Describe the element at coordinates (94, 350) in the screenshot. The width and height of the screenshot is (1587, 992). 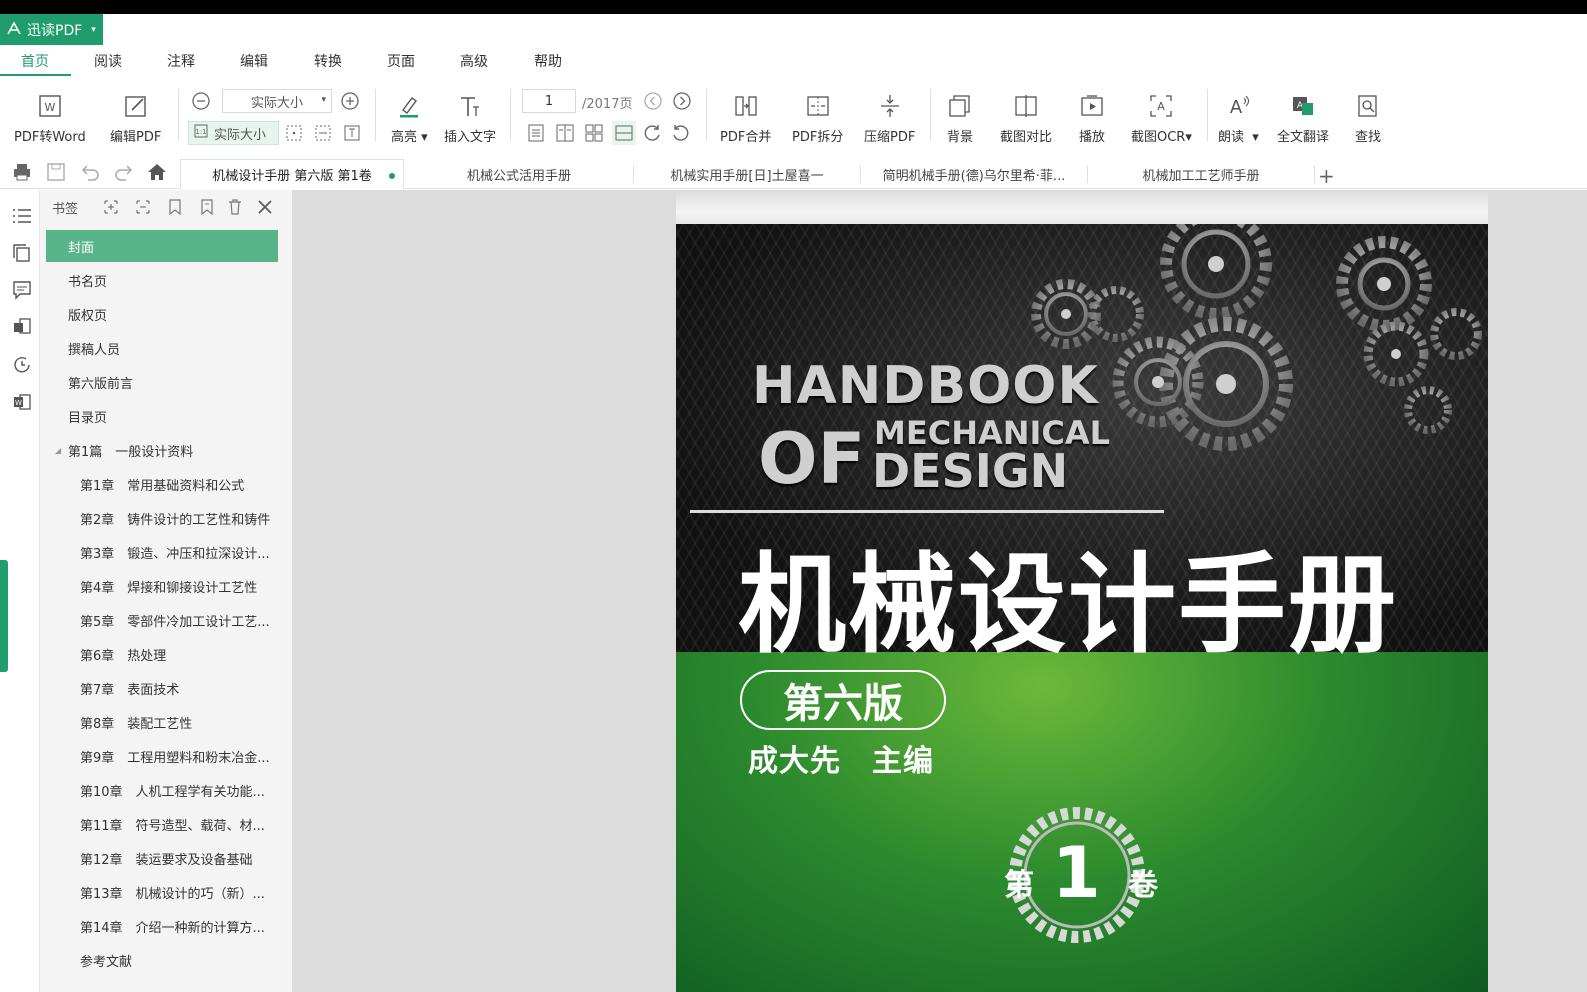
I see `bookmark-label: 撰稿人员` at that location.